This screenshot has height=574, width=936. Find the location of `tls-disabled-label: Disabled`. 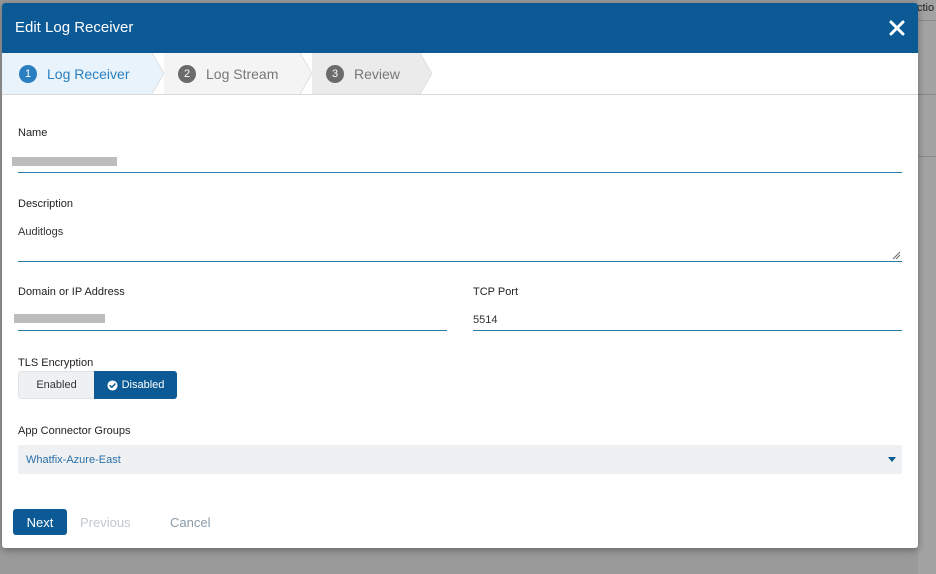

tls-disabled-label: Disabled is located at coordinates (143, 385).